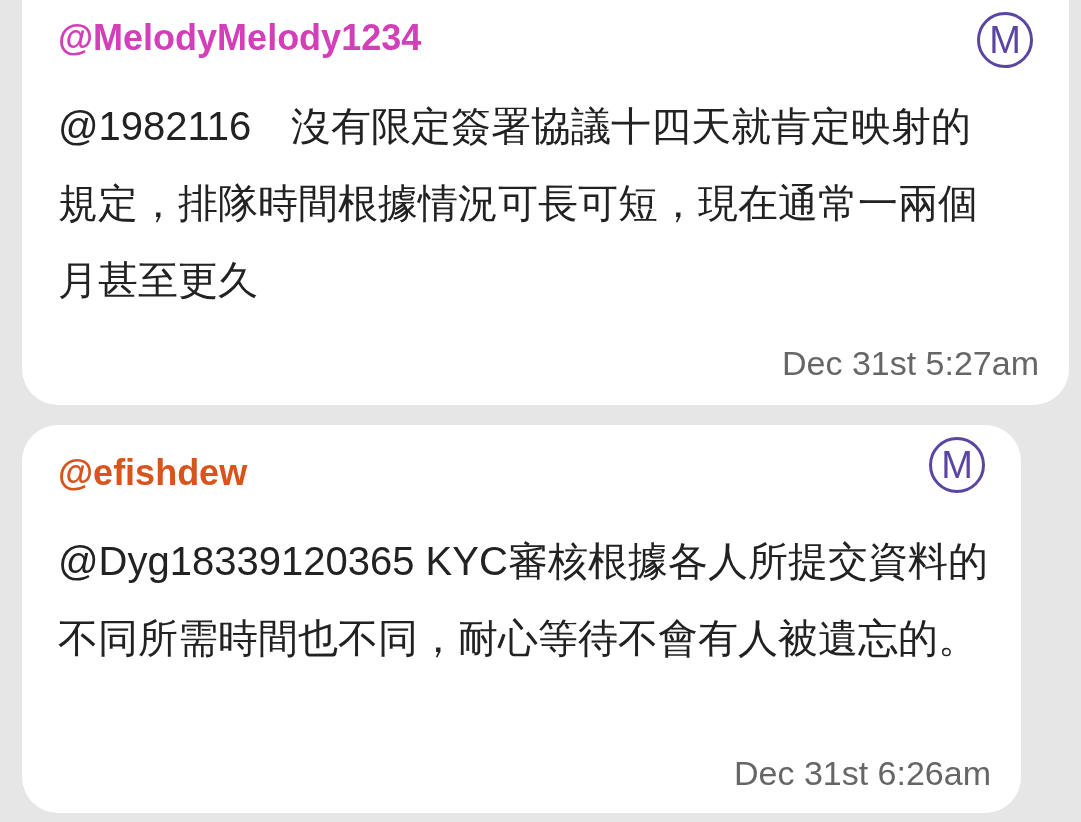 The height and width of the screenshot is (822, 1081). Describe the element at coordinates (240, 38) in the screenshot. I see `username: @MelodyMelody1234` at that location.